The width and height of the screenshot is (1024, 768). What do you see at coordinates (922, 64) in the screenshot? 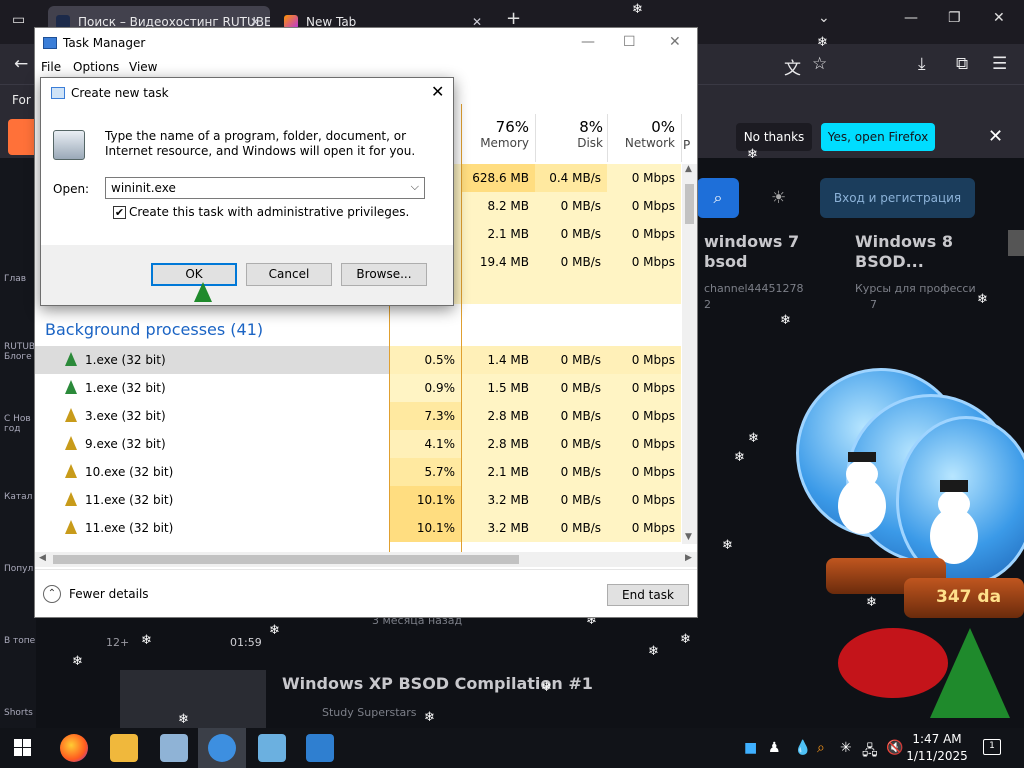
I see `downloads-icon: ⤓` at bounding box center [922, 64].